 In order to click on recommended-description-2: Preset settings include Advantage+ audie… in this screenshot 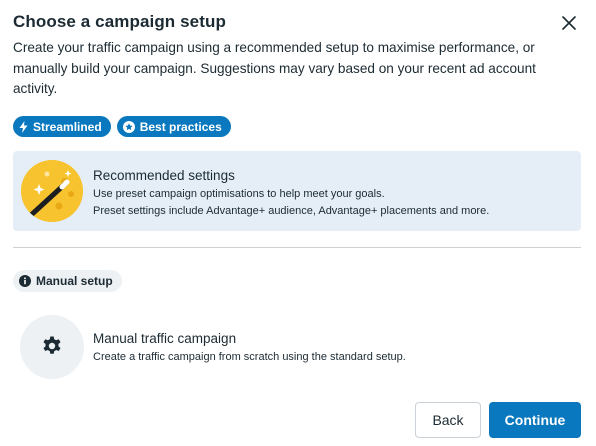, I will do `click(291, 211)`.